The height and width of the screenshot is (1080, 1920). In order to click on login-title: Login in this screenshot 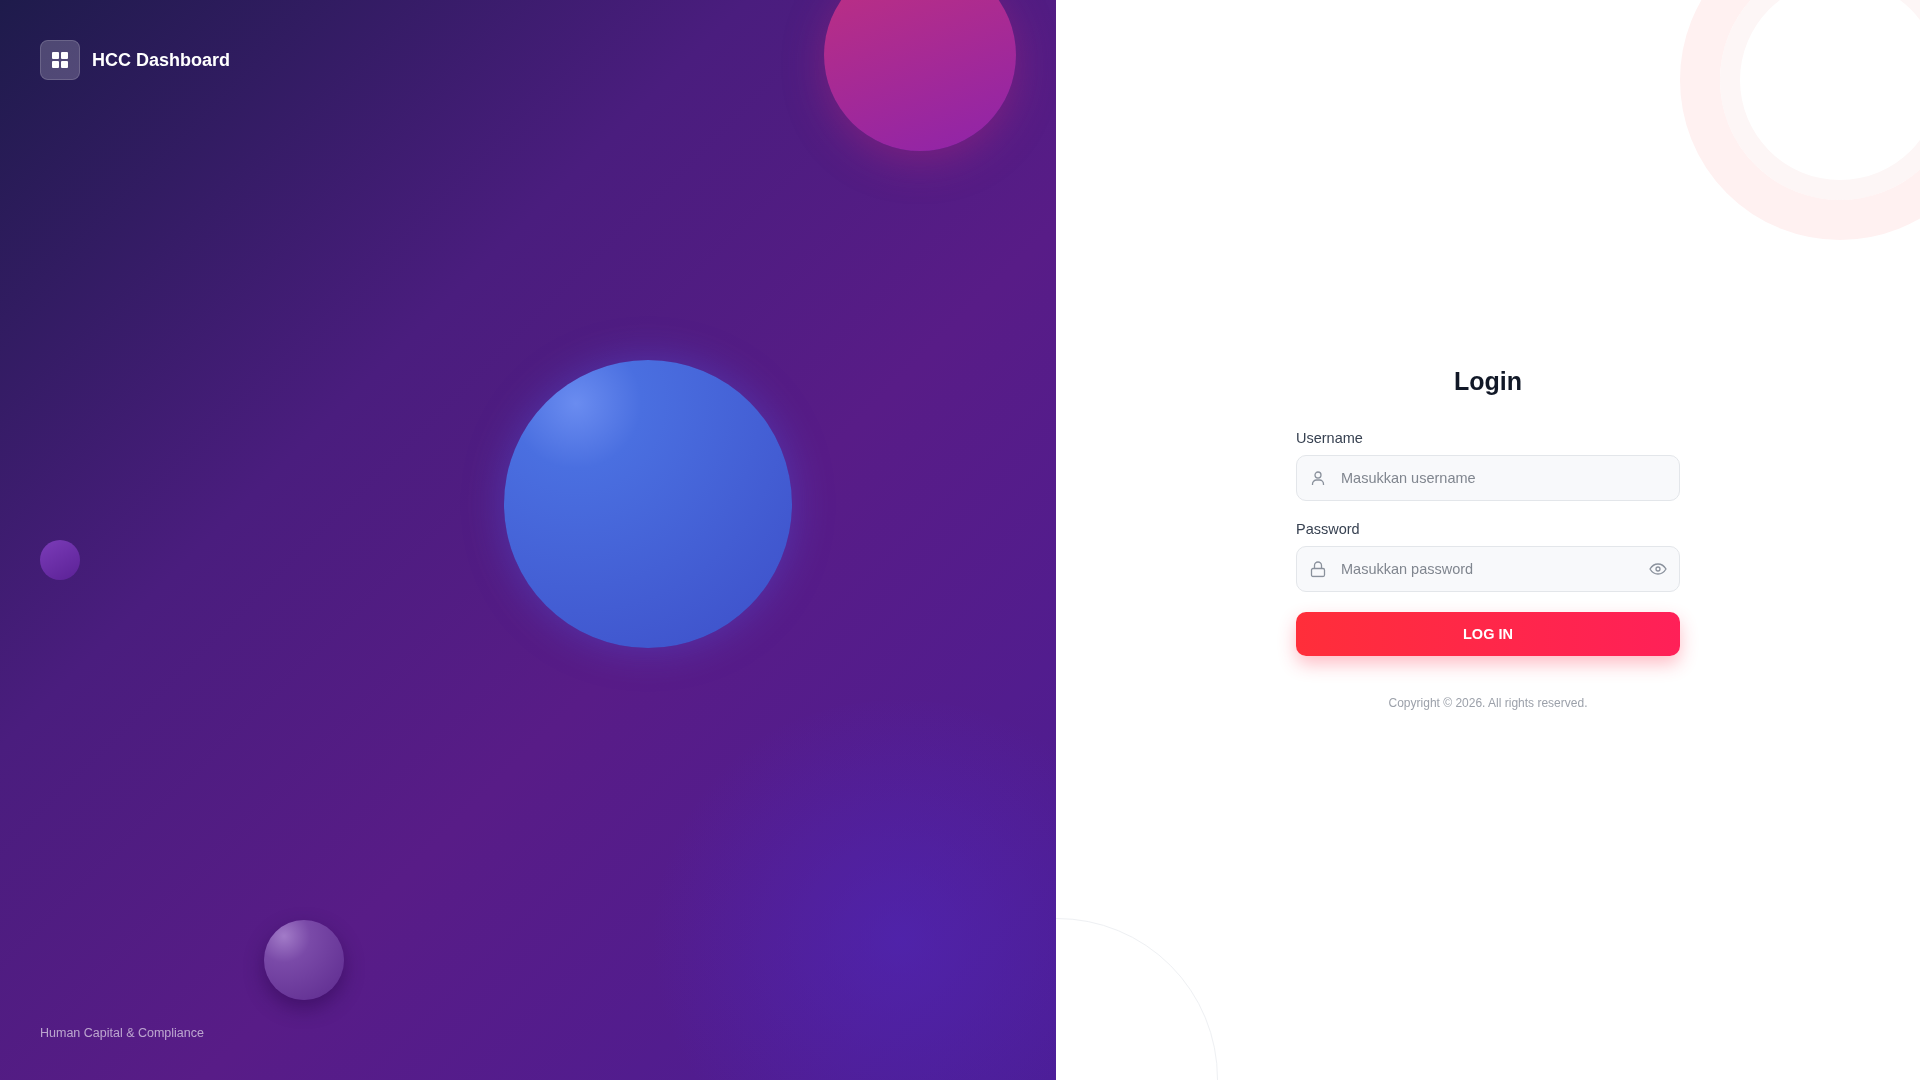, I will do `click(1488, 381)`.